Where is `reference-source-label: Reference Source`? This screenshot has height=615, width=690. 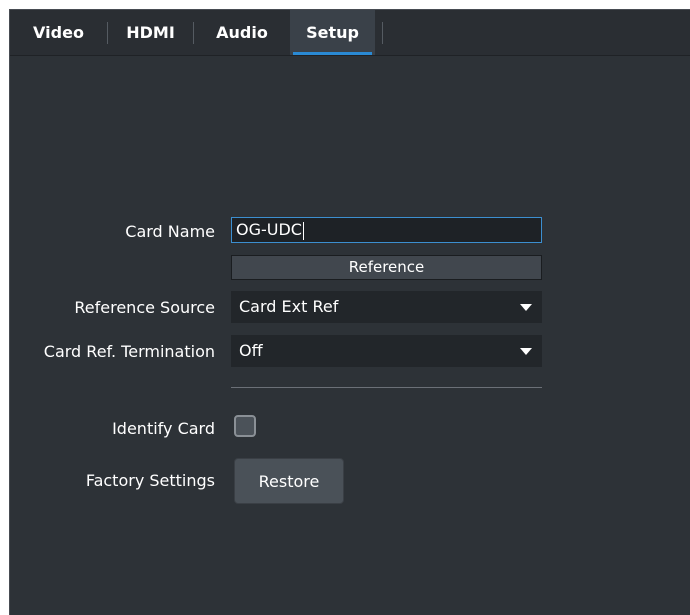
reference-source-label: Reference Source is located at coordinates (144, 307).